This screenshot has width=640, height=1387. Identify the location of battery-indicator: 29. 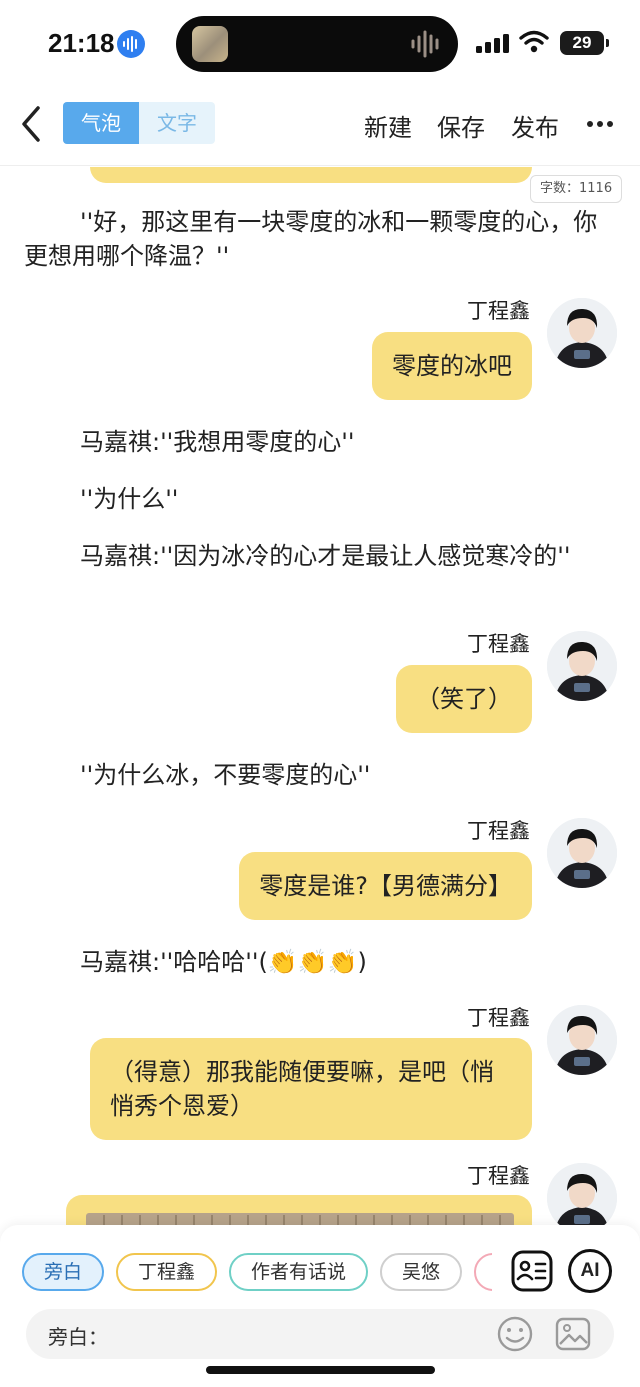
(582, 43).